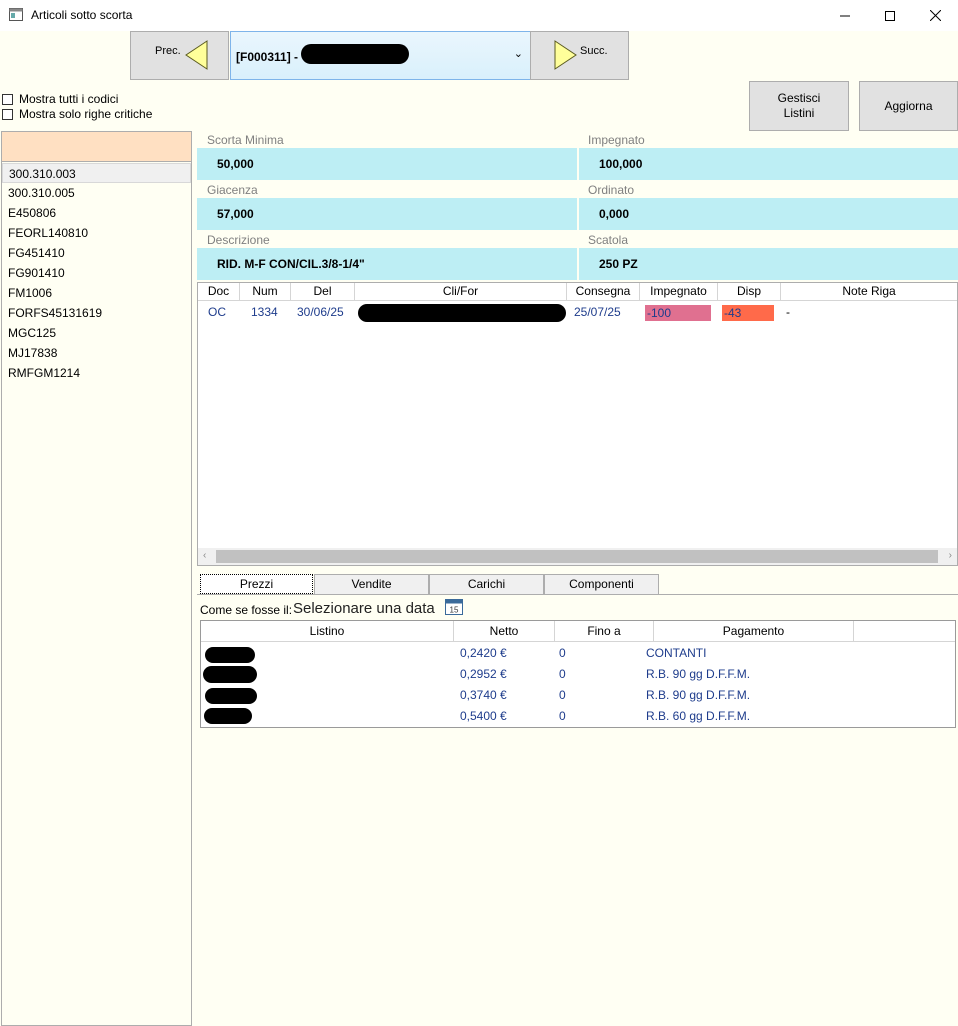  I want to click on min-stock-field: 50,000, so click(387, 164).